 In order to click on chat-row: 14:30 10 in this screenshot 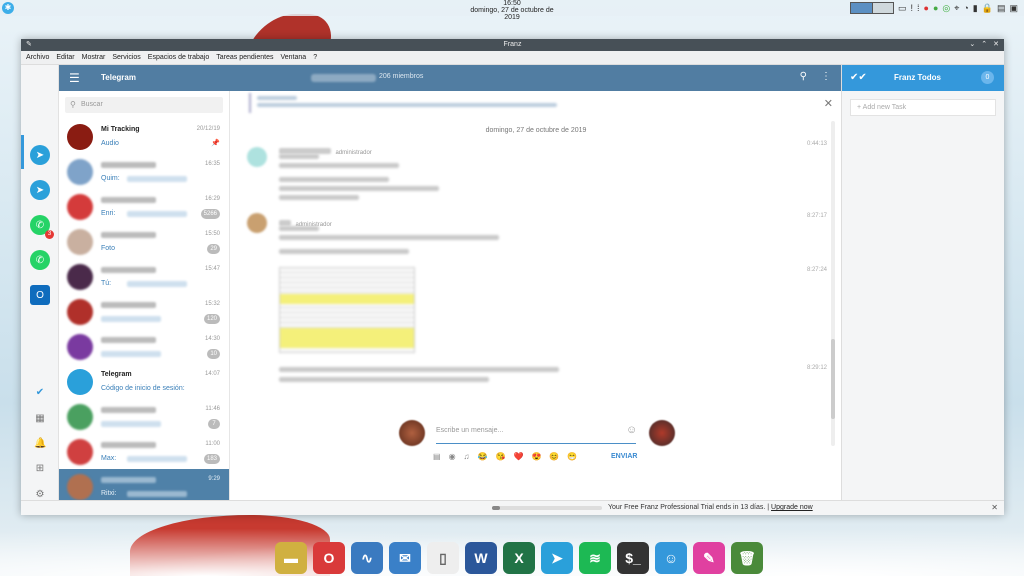, I will do `click(144, 346)`.